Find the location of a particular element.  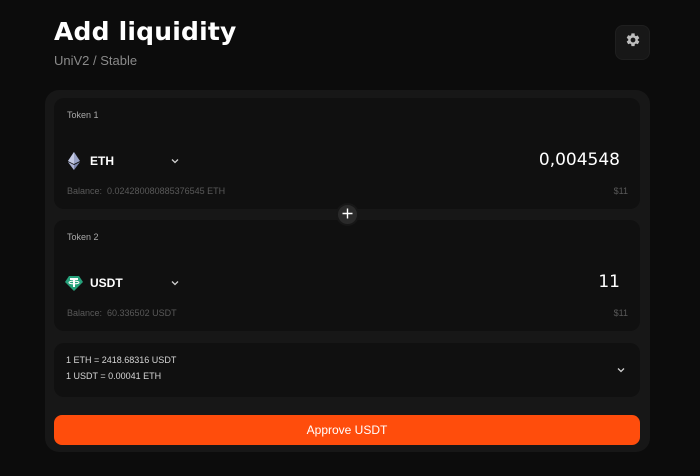

plus-button is located at coordinates (347, 214).